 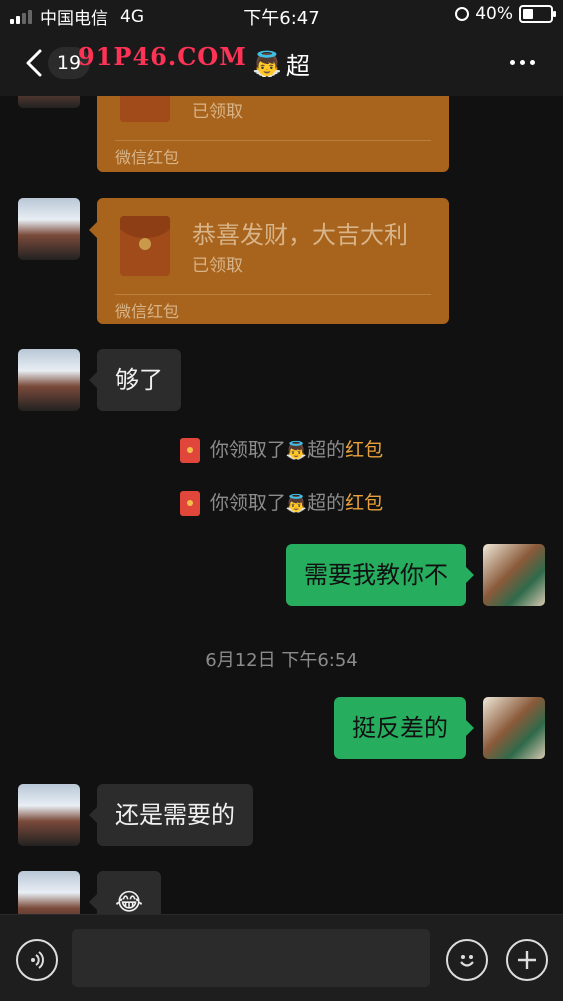 What do you see at coordinates (251, 958) in the screenshot?
I see `message-input` at bounding box center [251, 958].